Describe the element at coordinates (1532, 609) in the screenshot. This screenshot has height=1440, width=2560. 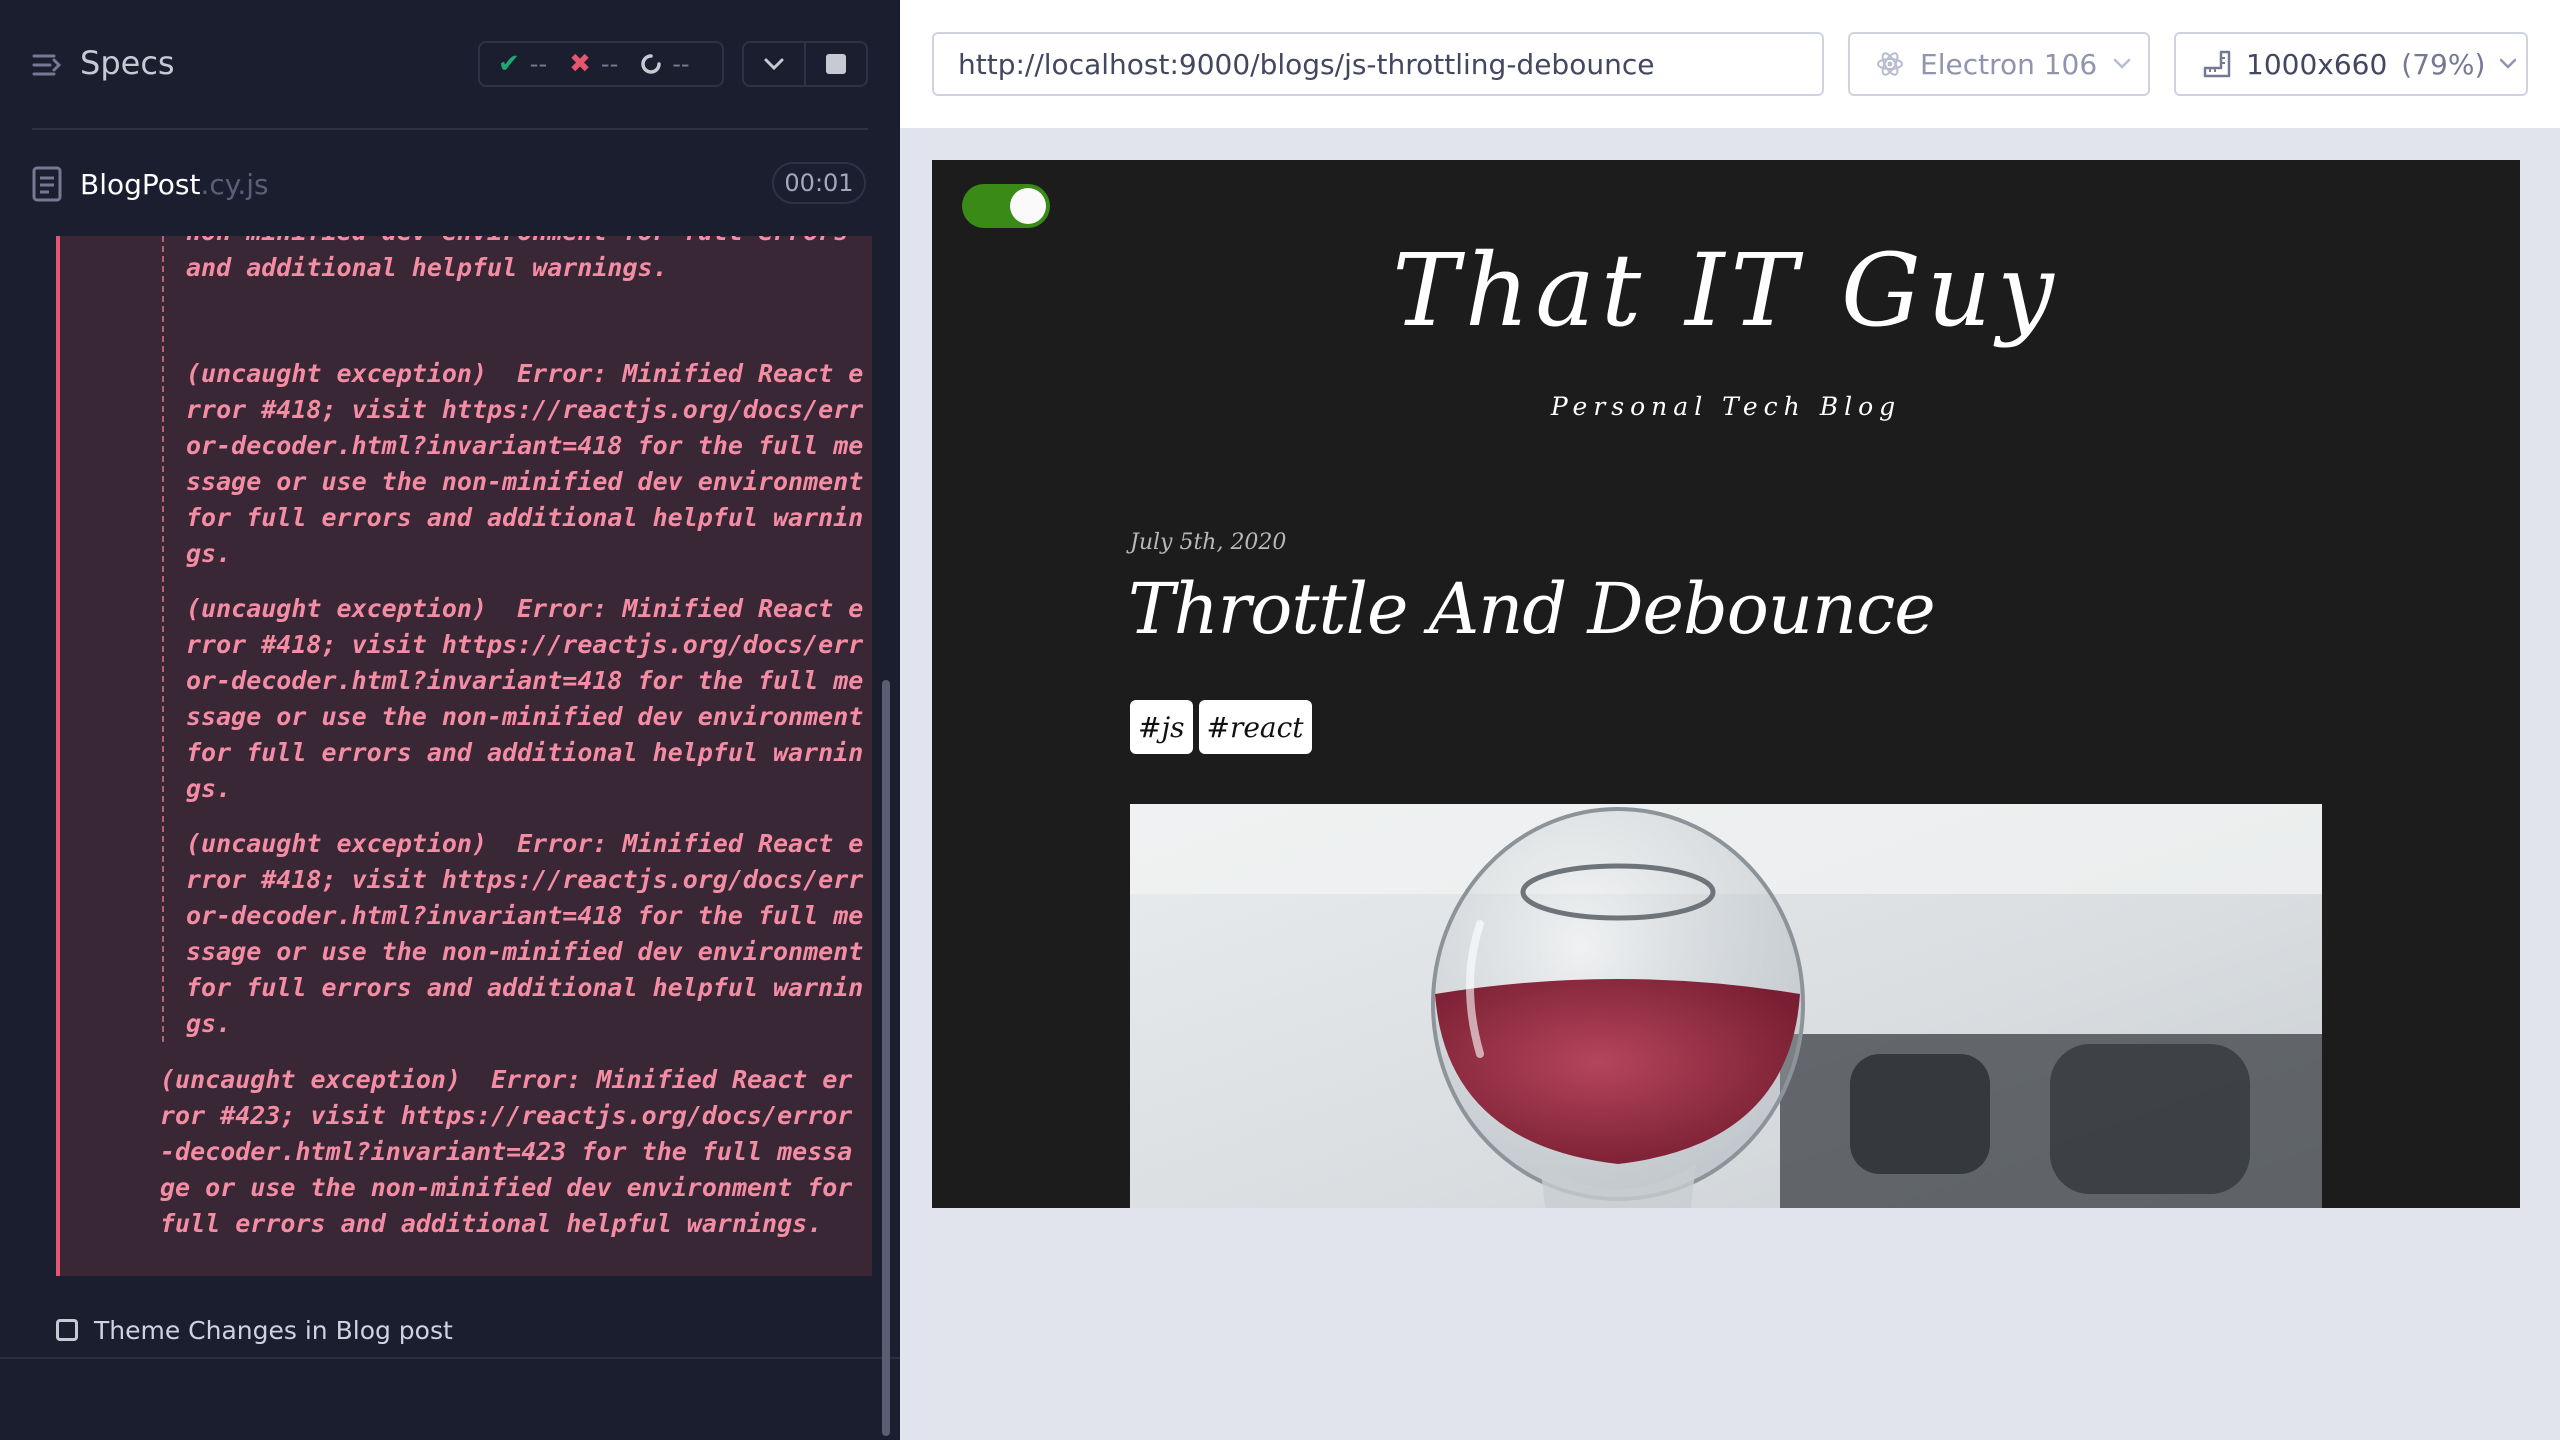
I see `post-title: Throttle And Debounce` at that location.